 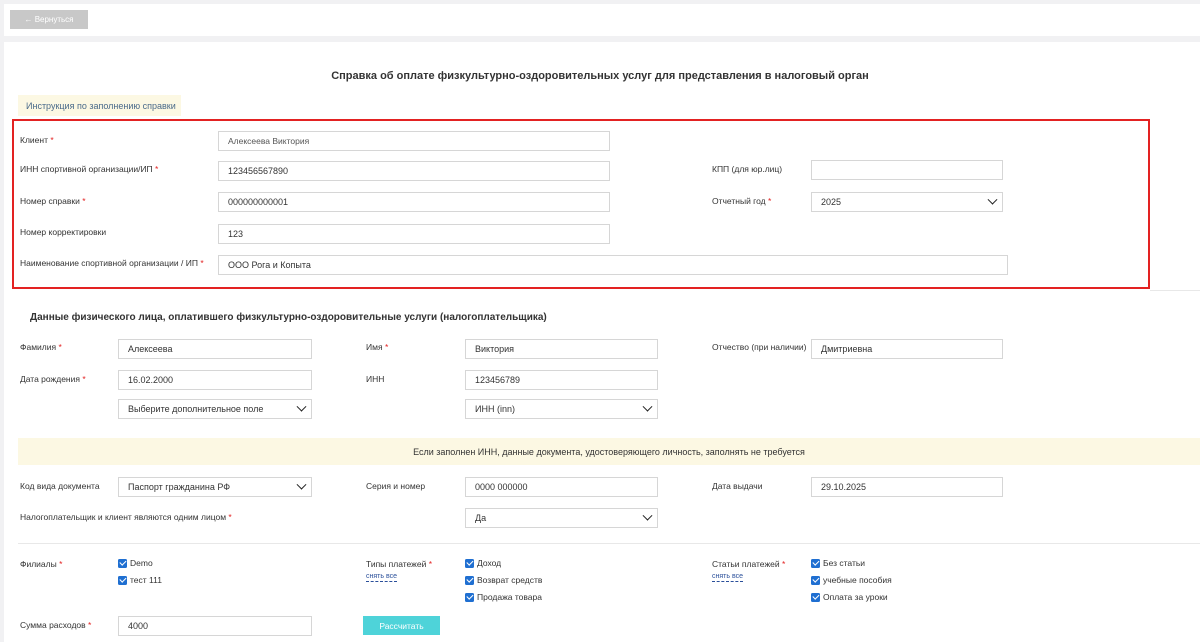 What do you see at coordinates (414, 234) in the screenshot?
I see `correction-input: 123` at bounding box center [414, 234].